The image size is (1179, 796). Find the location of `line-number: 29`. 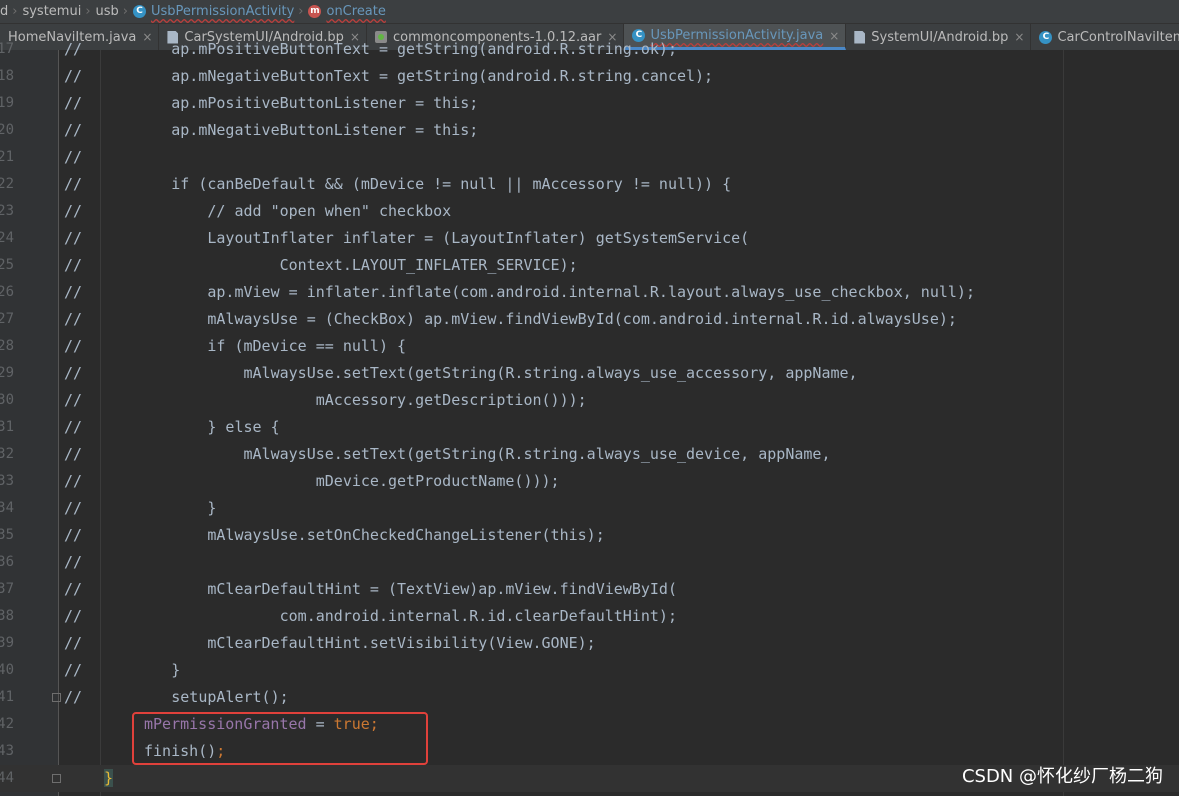

line-number: 29 is located at coordinates (7, 373).